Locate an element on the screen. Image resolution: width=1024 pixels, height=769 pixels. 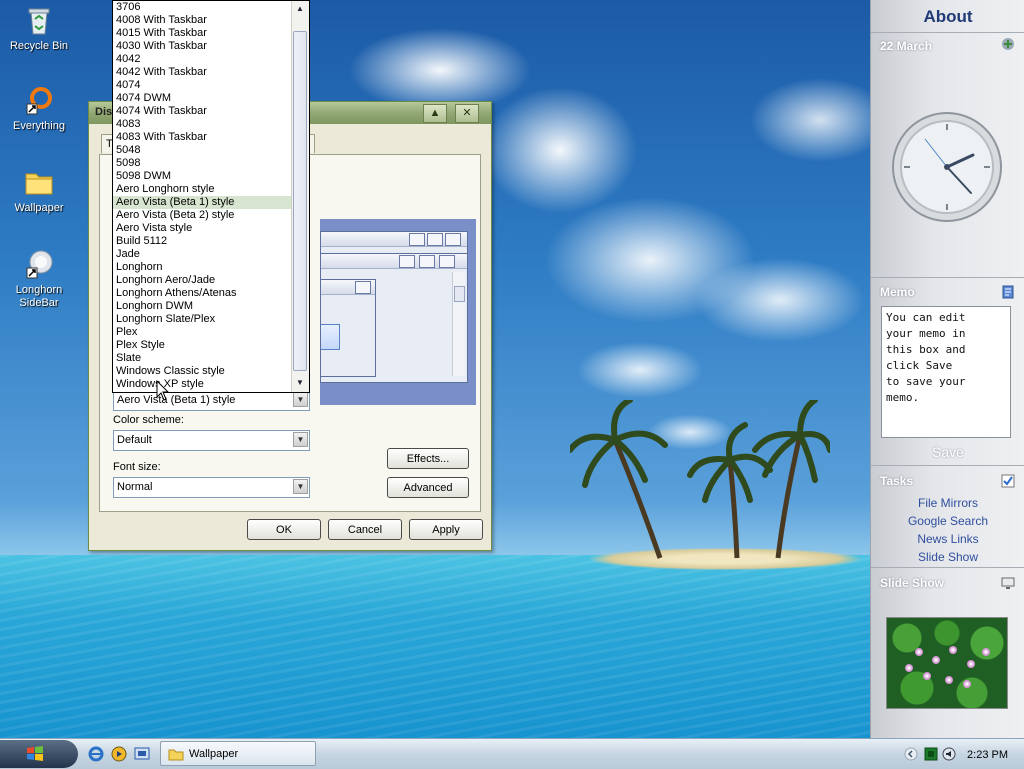
dropdown-item: Aero Longhorn style is located at coordinates (202, 189).